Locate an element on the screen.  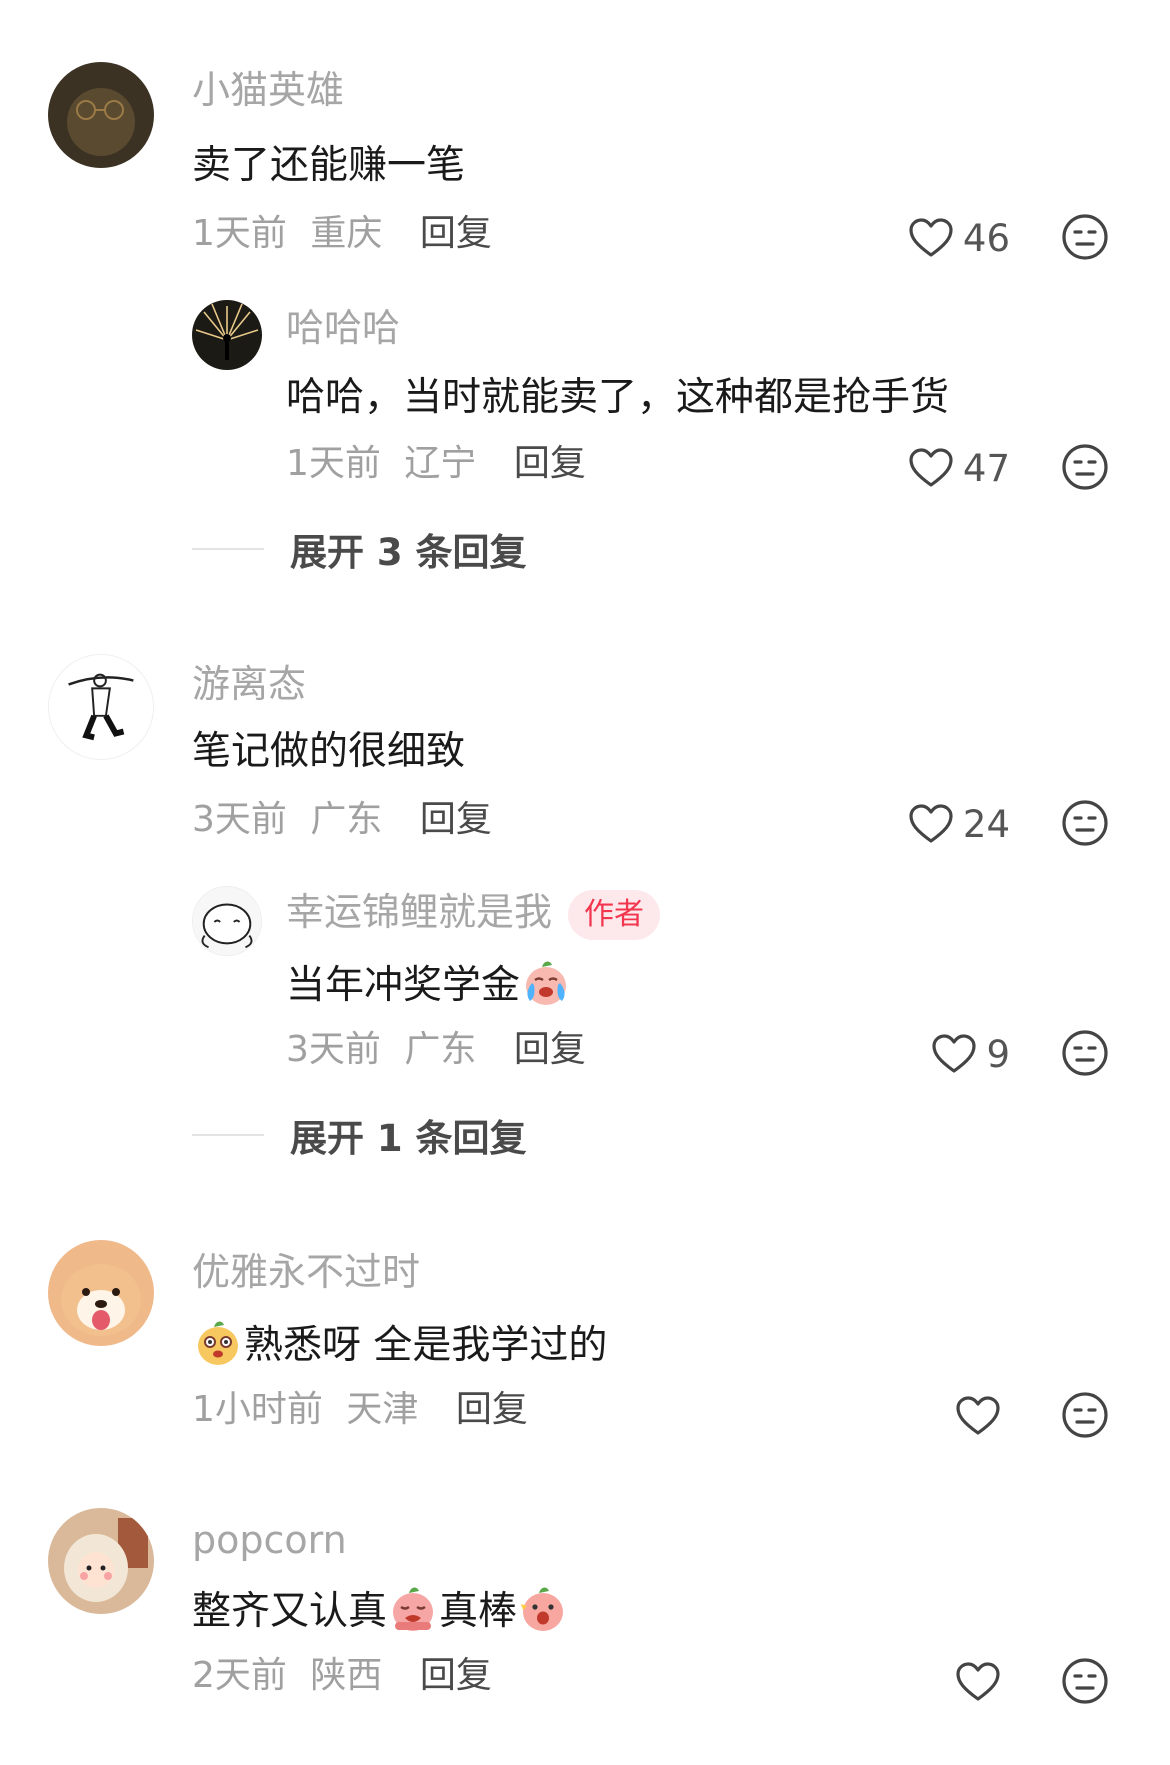
username: 优雅永不过时 is located at coordinates (306, 1272).